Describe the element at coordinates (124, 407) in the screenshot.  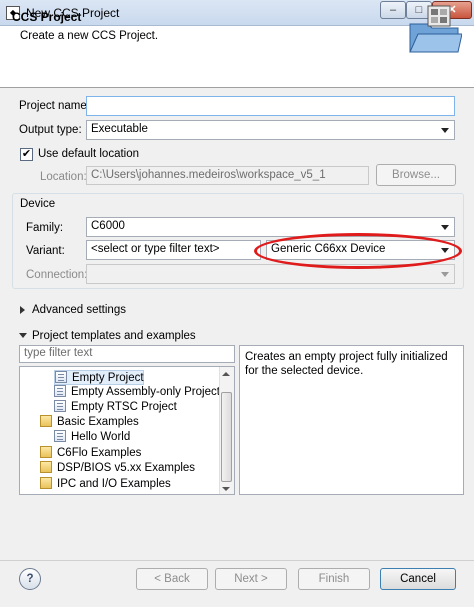
I see `tree-item-label: Empty RTSC Project` at that location.